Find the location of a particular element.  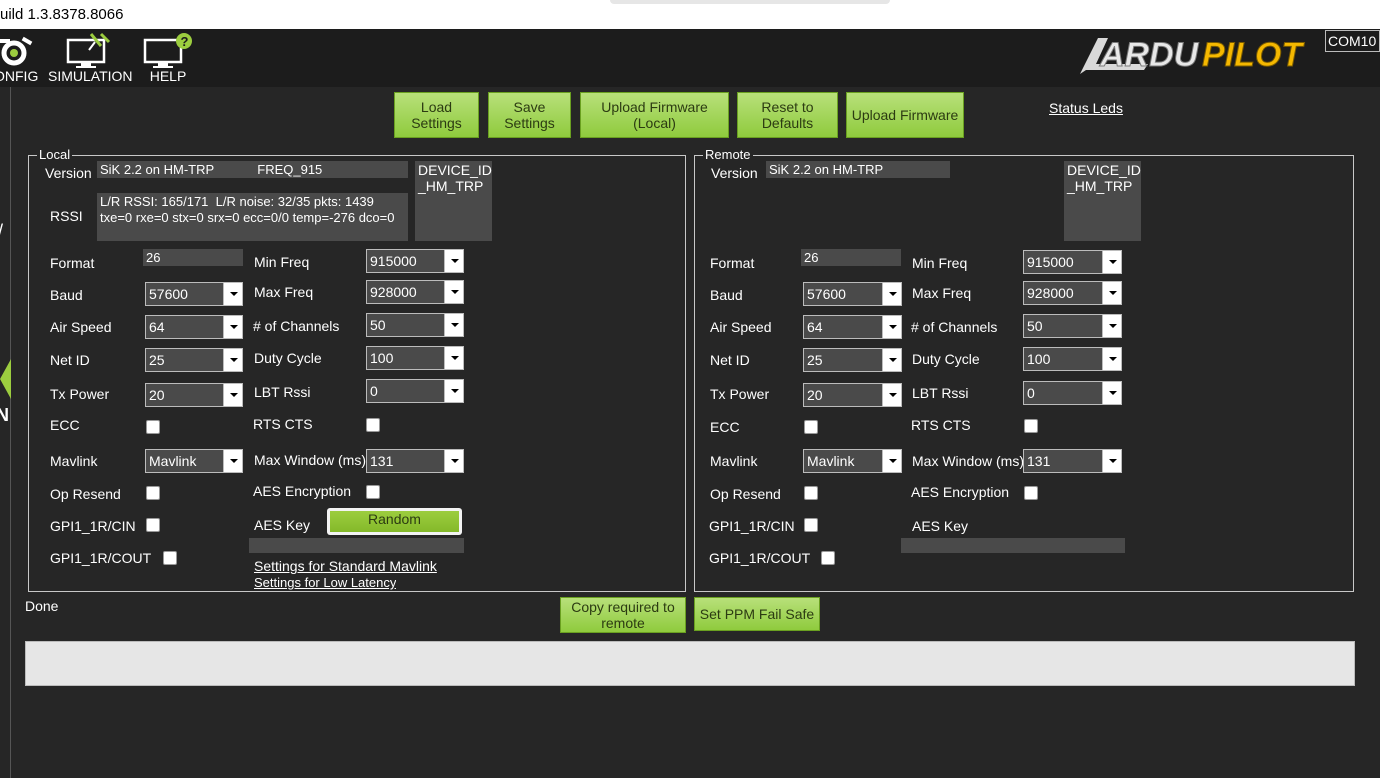

remote-maxfreq-select: 928000 is located at coordinates (1072, 293).